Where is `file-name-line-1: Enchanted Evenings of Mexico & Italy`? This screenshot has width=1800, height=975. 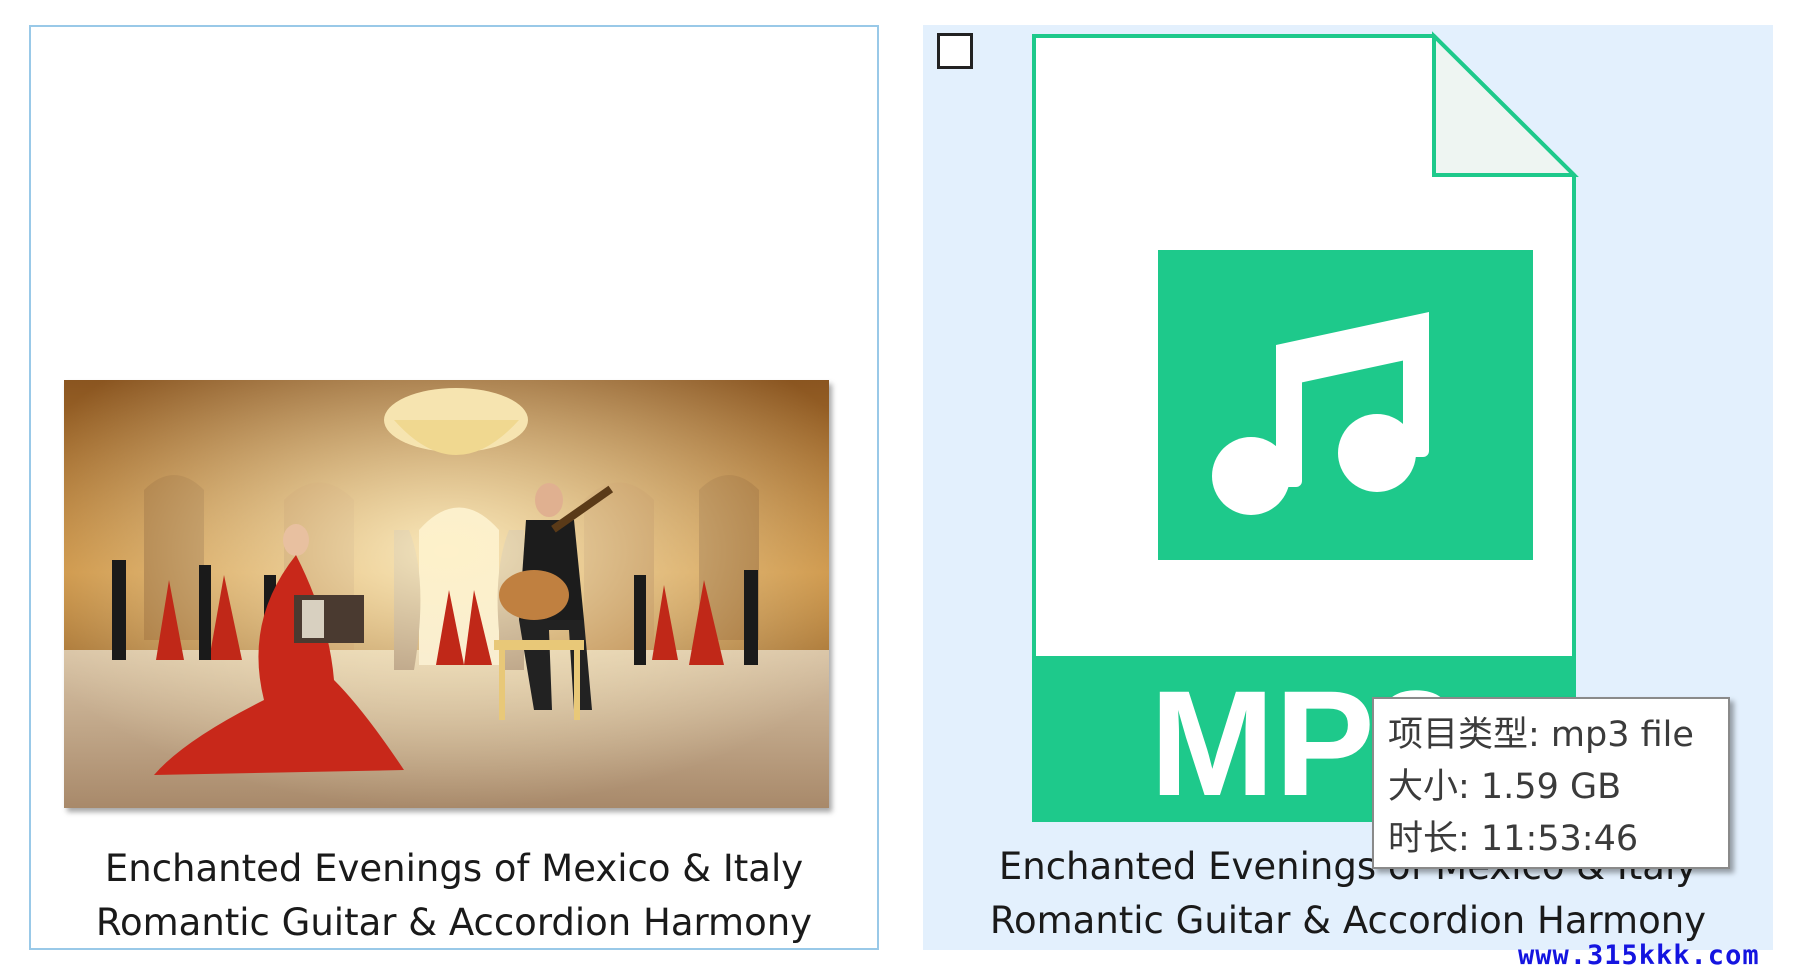
file-name-line-1: Enchanted Evenings of Mexico & Italy is located at coordinates (454, 868).